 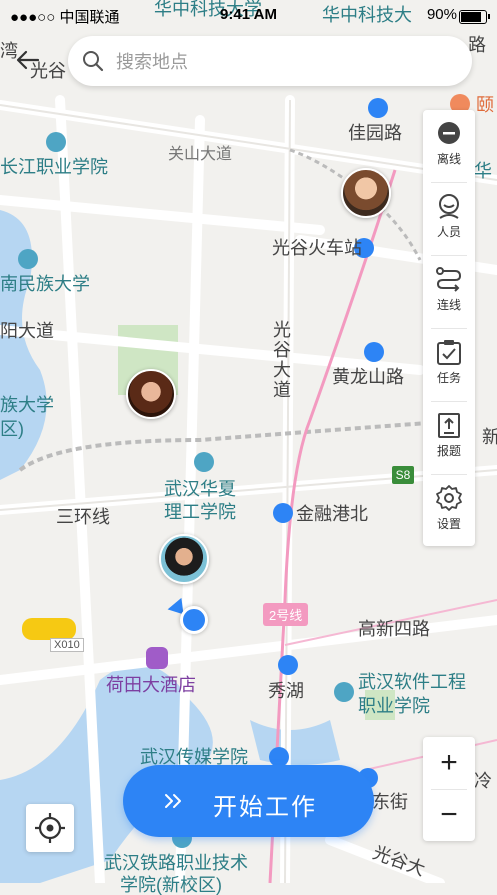 I want to click on map-label: 光谷火车站, so click(x=317, y=248).